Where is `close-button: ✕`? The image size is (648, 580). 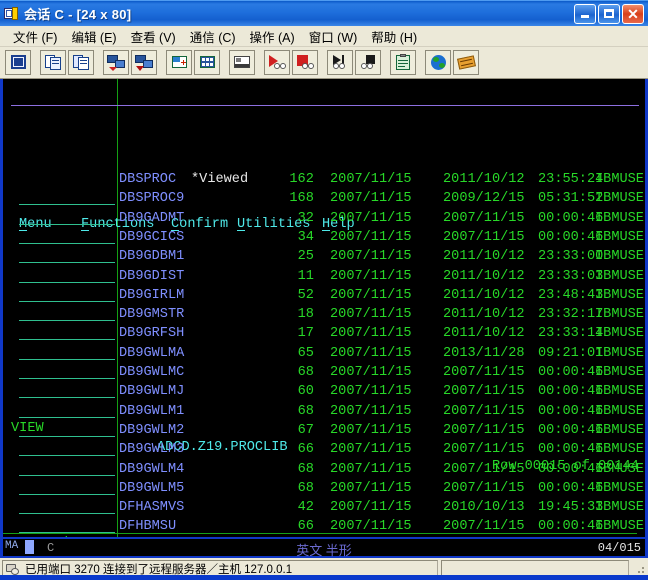 close-button: ✕ is located at coordinates (633, 13).